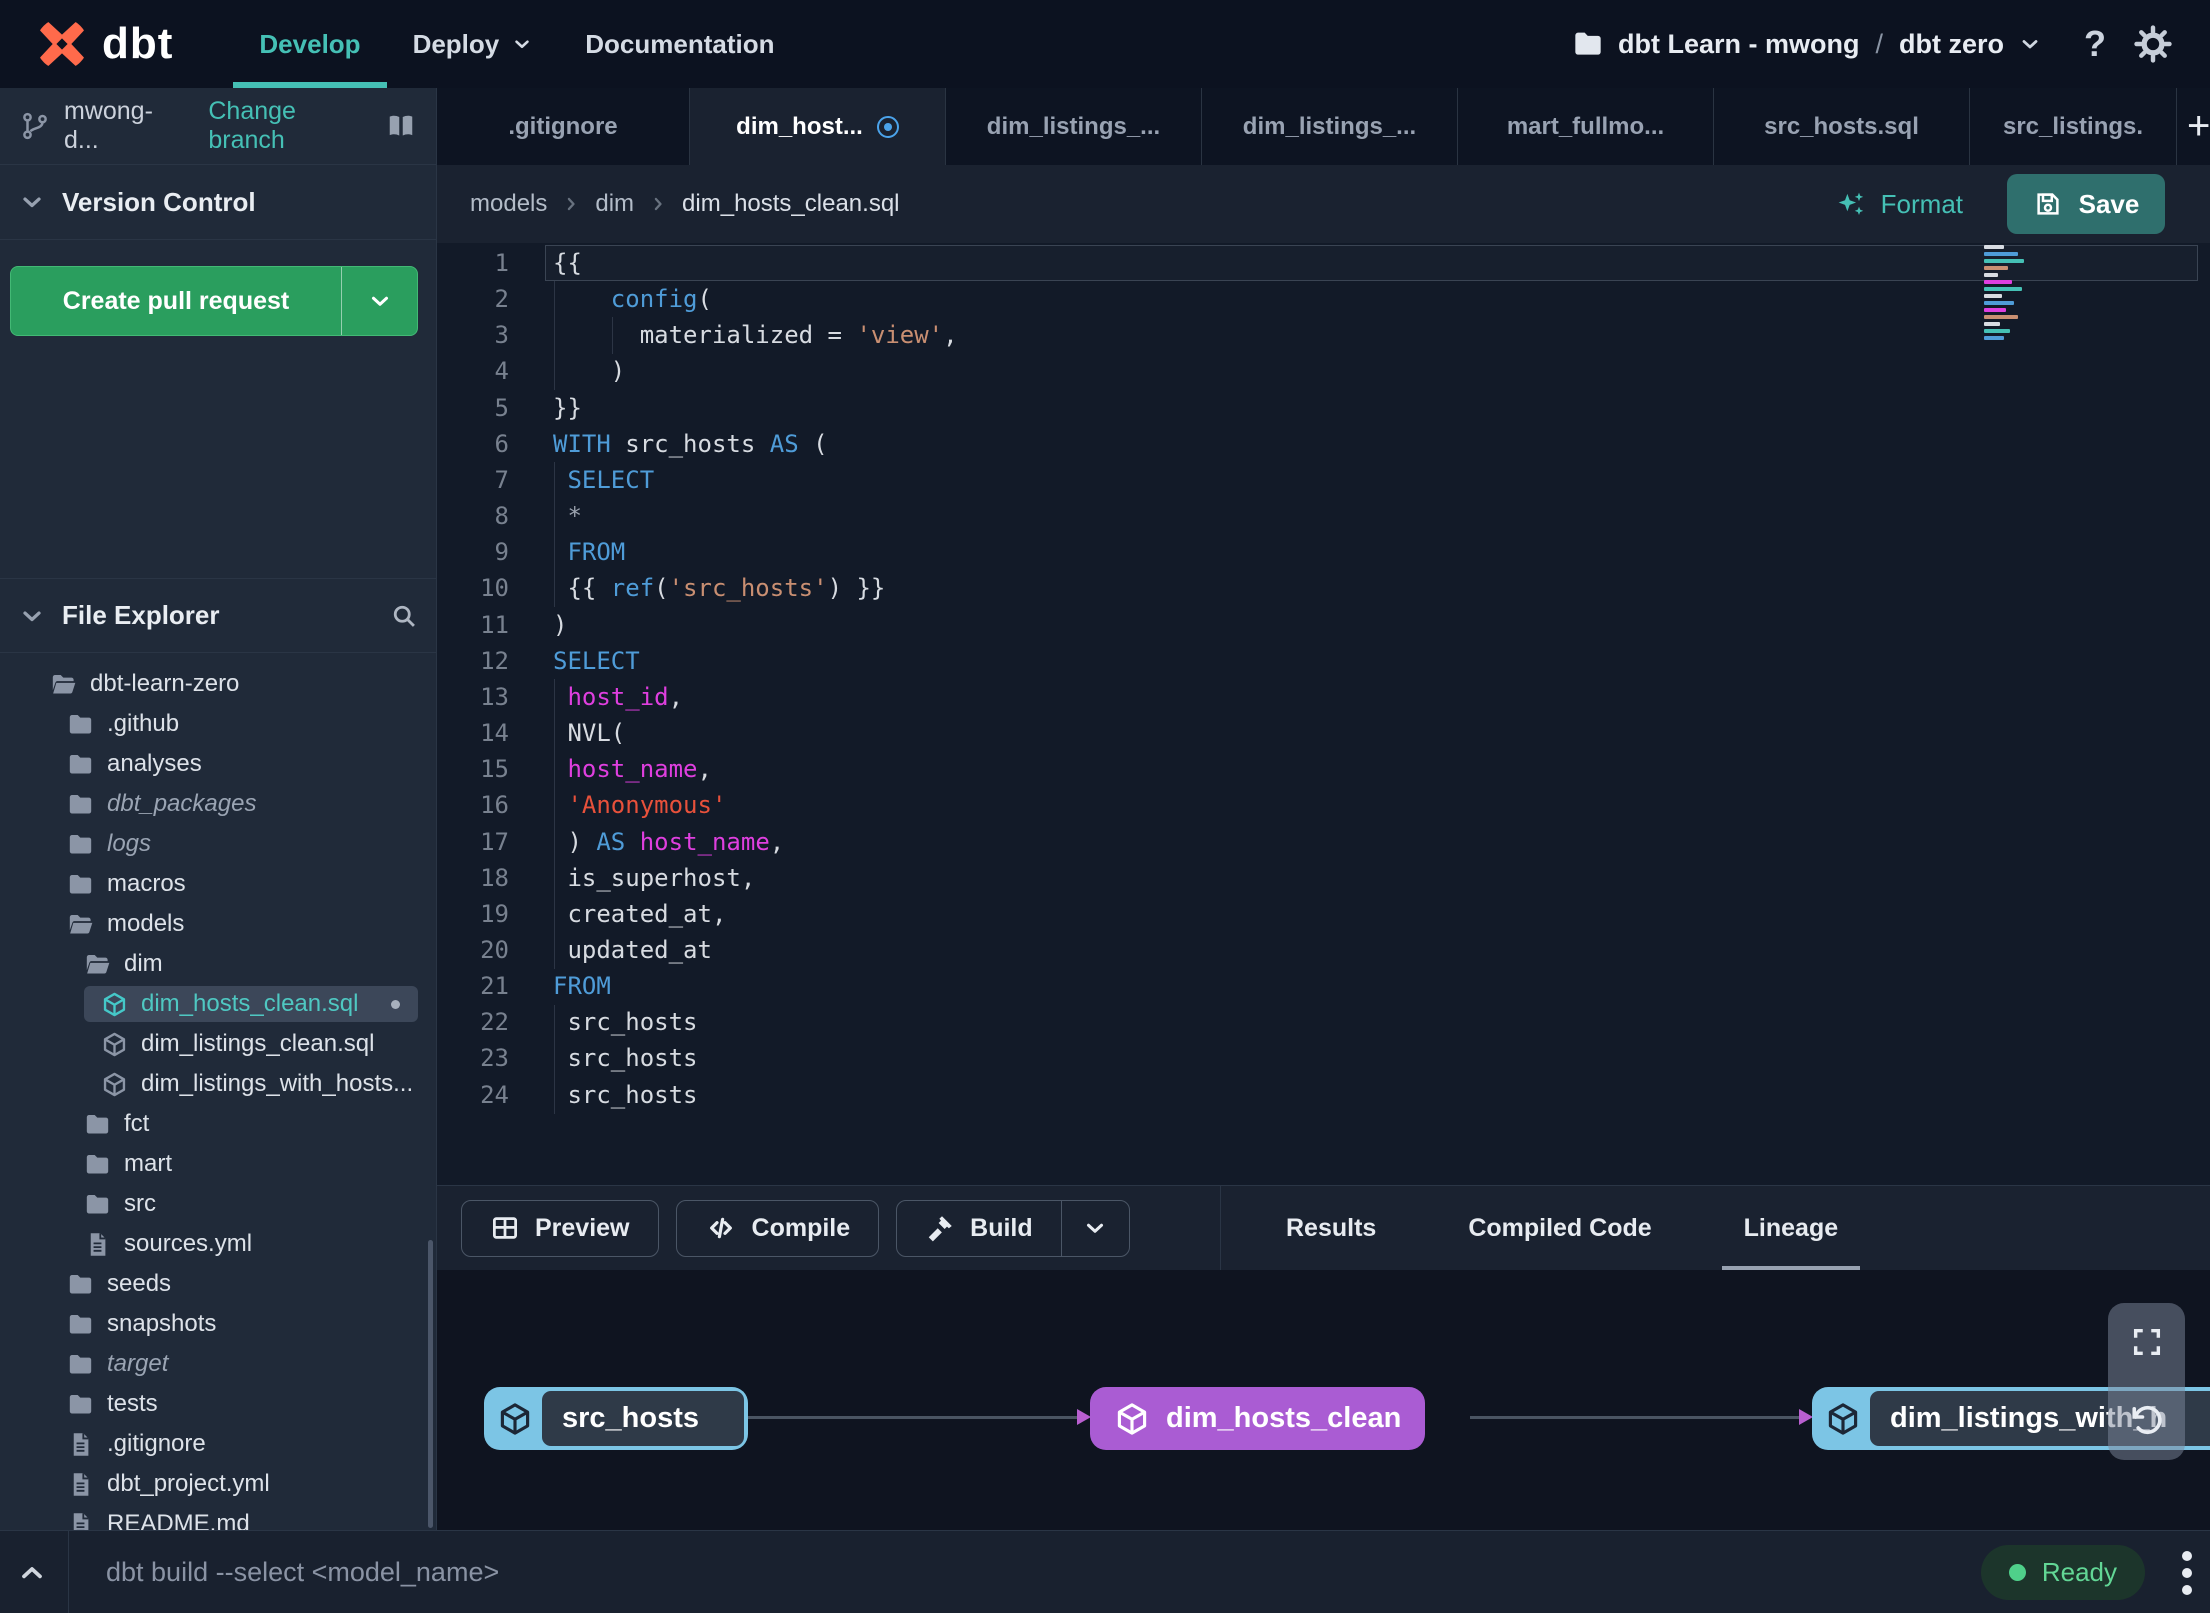 The width and height of the screenshot is (2210, 1613). Describe the element at coordinates (218, 964) in the screenshot. I see `tree-item-dim: dim` at that location.